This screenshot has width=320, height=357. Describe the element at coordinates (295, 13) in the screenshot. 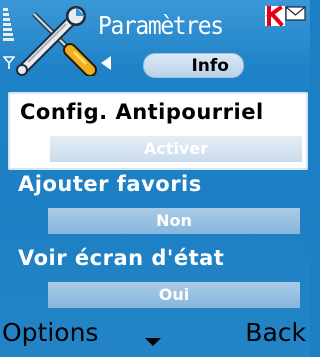

I see `envelope-icon` at that location.